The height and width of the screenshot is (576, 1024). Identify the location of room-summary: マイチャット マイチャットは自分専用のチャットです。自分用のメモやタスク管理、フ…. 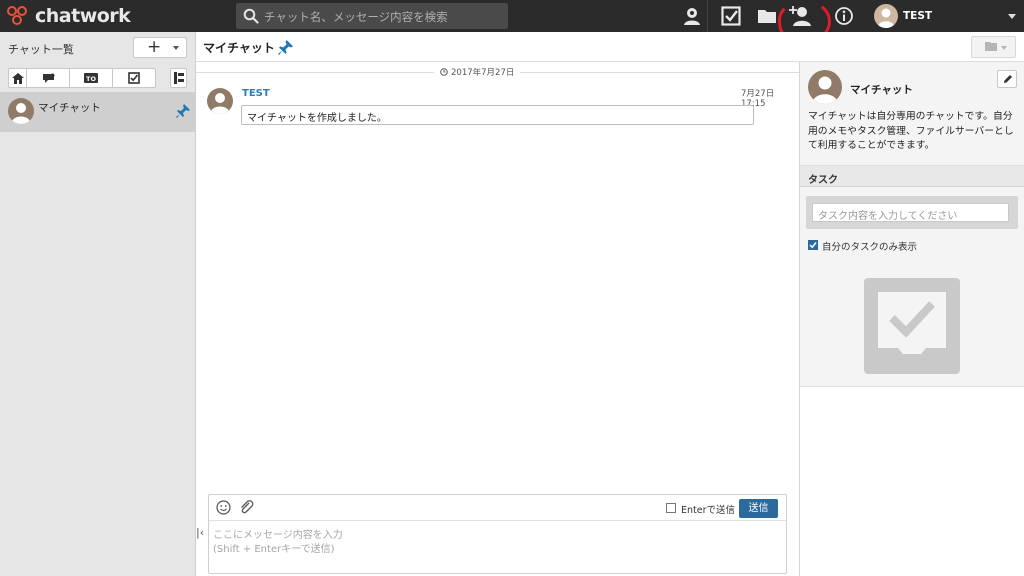
(912, 114).